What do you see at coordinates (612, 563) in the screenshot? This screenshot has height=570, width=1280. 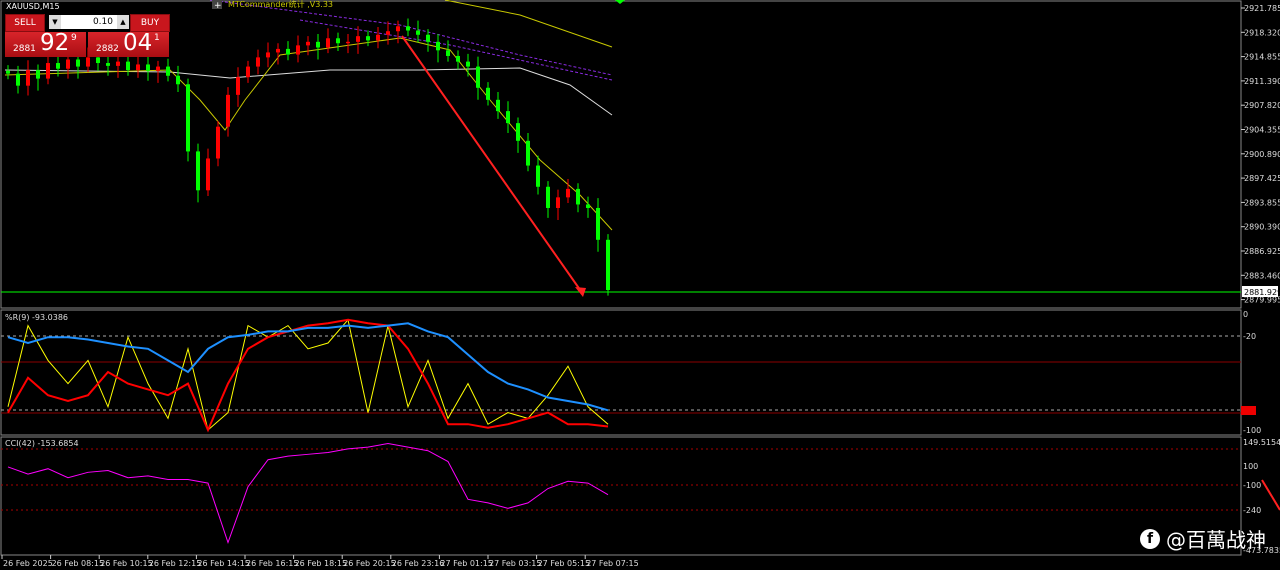 I see `time-label: 27 Feb 07:15` at bounding box center [612, 563].